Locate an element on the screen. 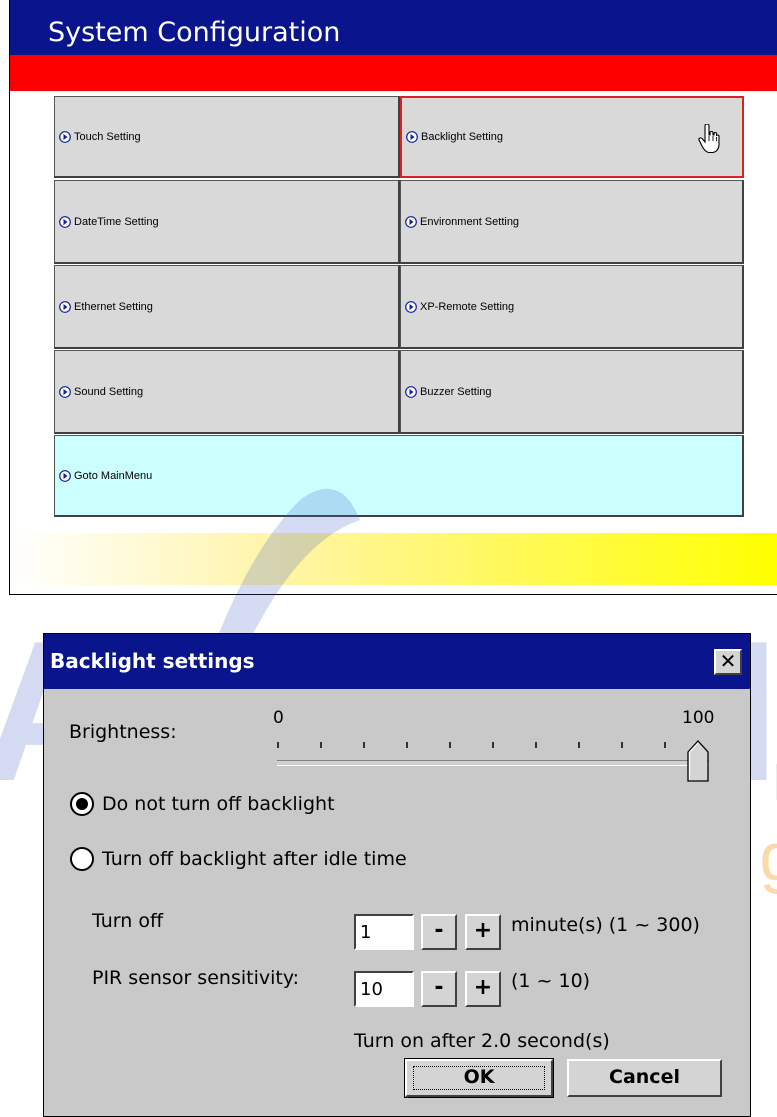 The height and width of the screenshot is (1117, 777). brightness-label: Brightness: is located at coordinates (123, 732).